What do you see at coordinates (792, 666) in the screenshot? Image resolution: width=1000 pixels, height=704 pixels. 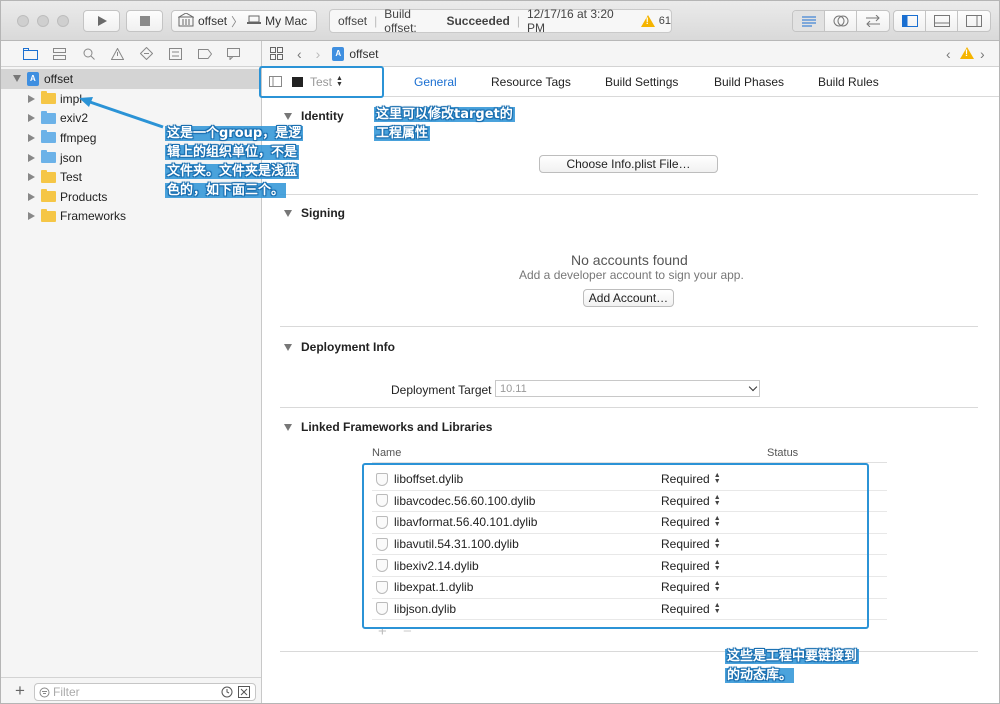 I see `libs-annotation: 这些是工程中要链接到 的动态库。` at bounding box center [792, 666].